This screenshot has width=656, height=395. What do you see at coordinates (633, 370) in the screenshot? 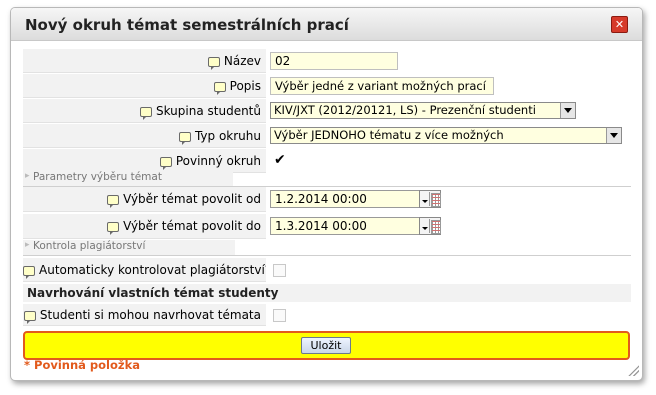
I see `resize-grip-icon` at bounding box center [633, 370].